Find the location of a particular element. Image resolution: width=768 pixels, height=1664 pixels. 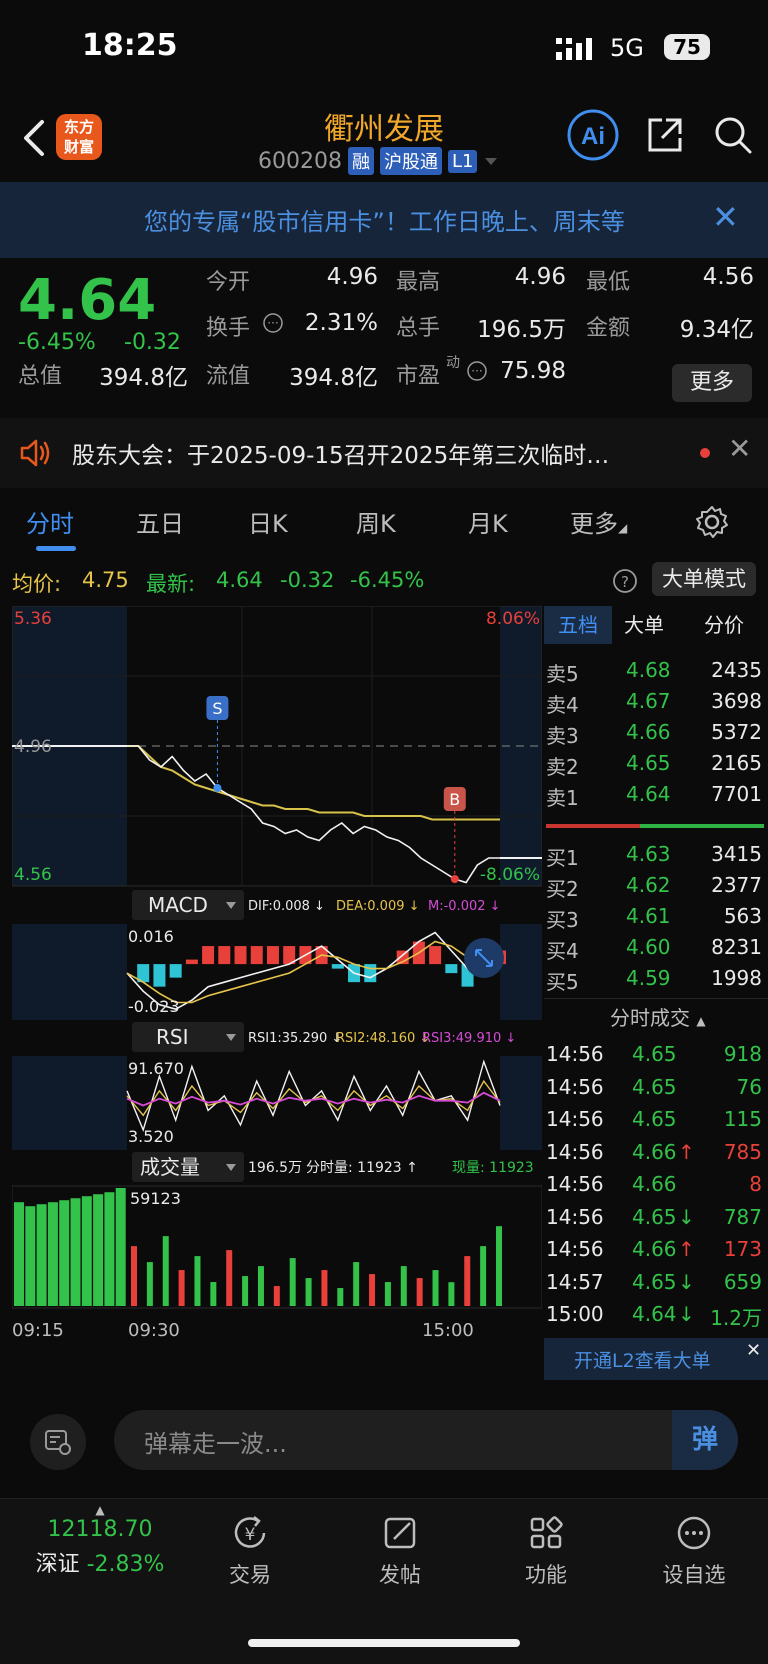

network-type: 5G is located at coordinates (627, 48).